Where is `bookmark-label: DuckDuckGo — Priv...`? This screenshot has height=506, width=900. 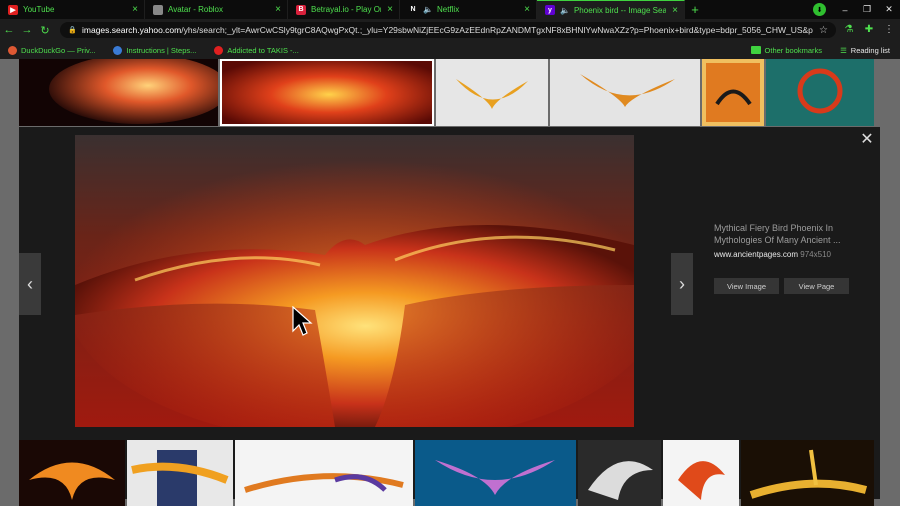 bookmark-label: DuckDuckGo — Priv... is located at coordinates (58, 50).